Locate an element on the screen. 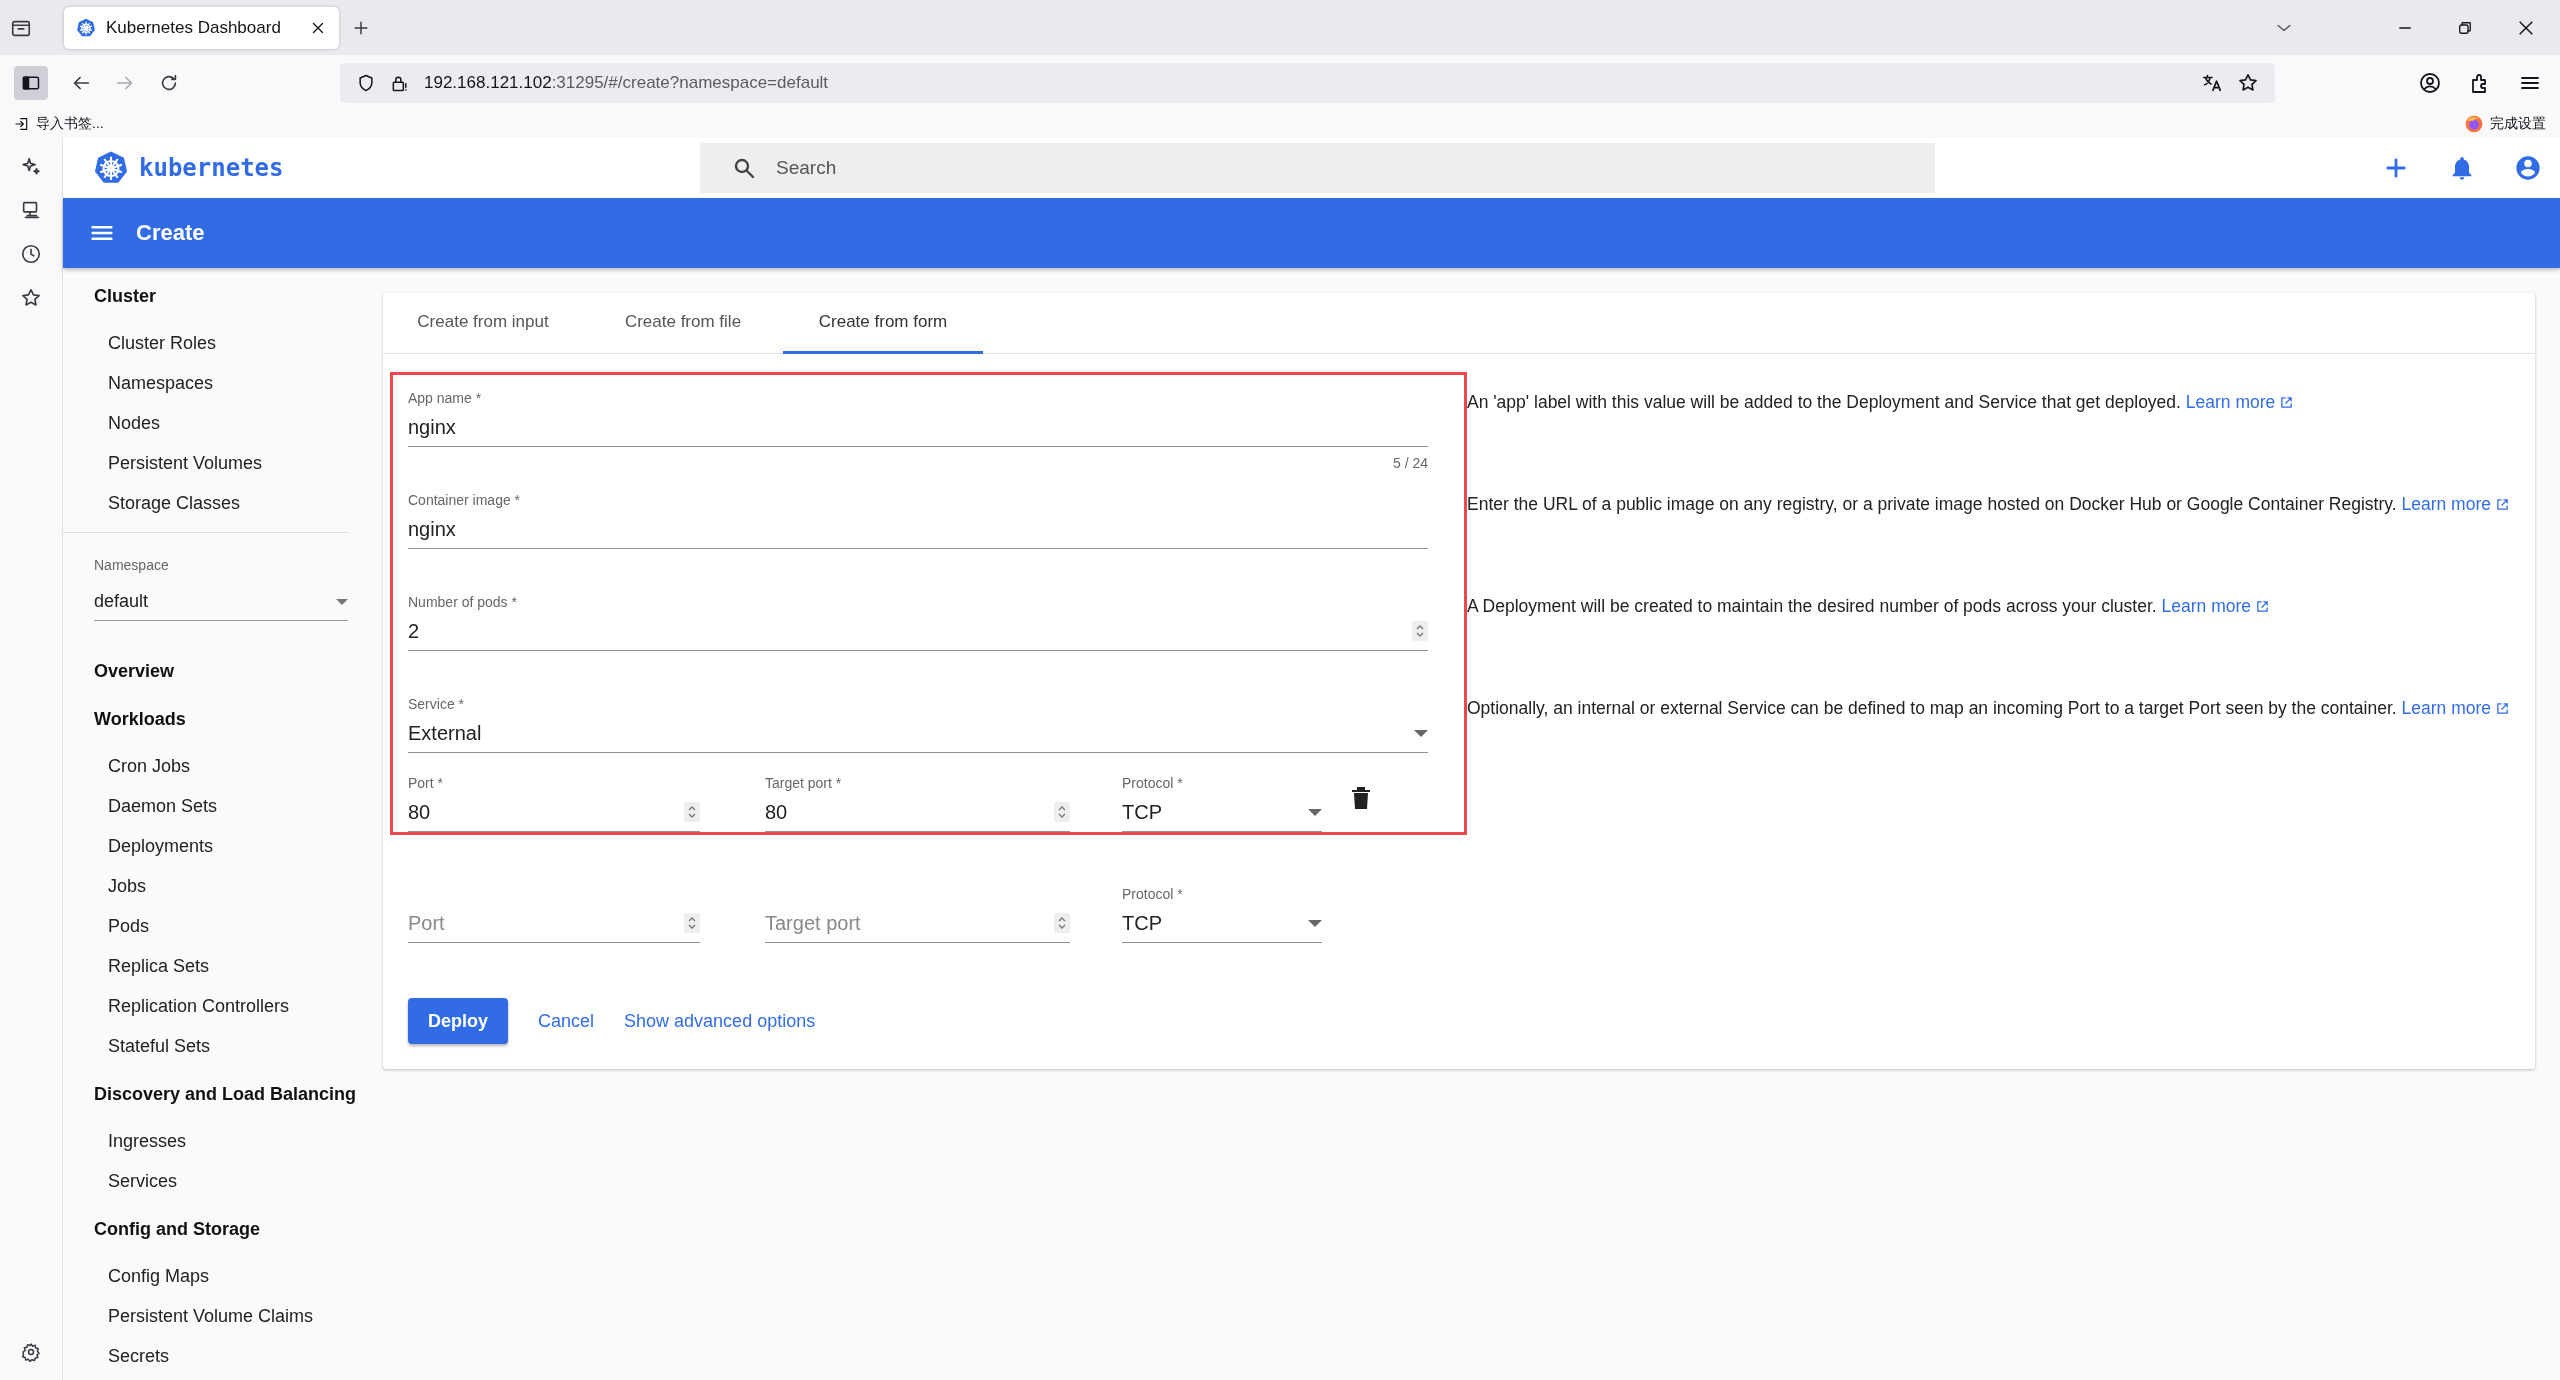 This screenshot has width=2560, height=1380. sidebar-item: Cron Jobs is located at coordinates (211, 766).